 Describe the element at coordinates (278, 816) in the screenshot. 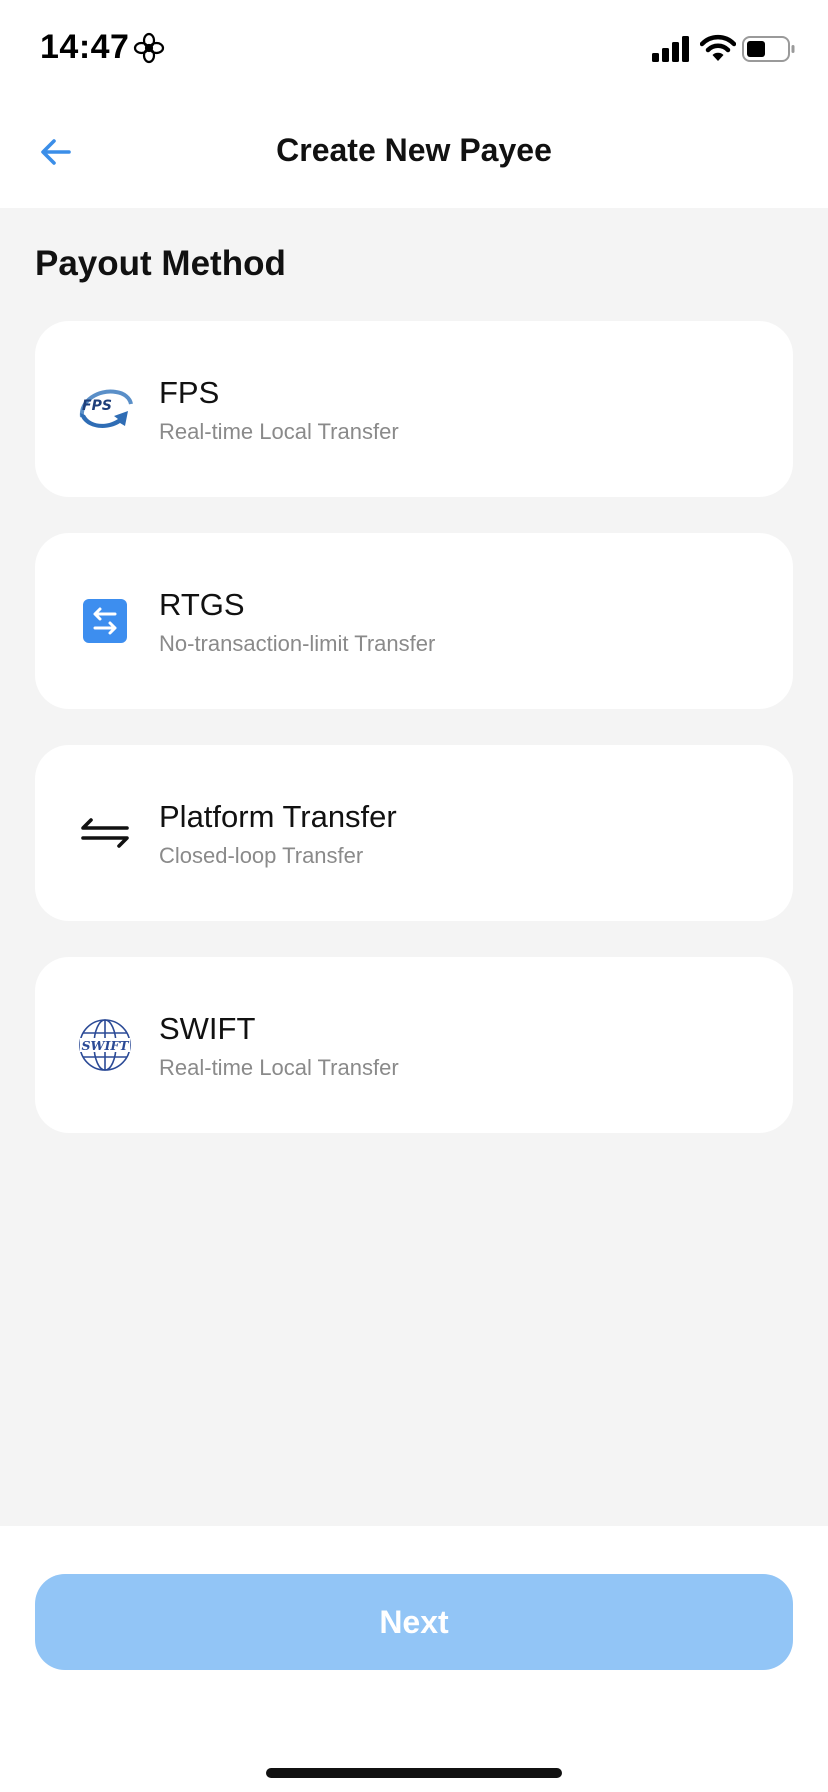

I see `method-name: Platform Transfer` at that location.